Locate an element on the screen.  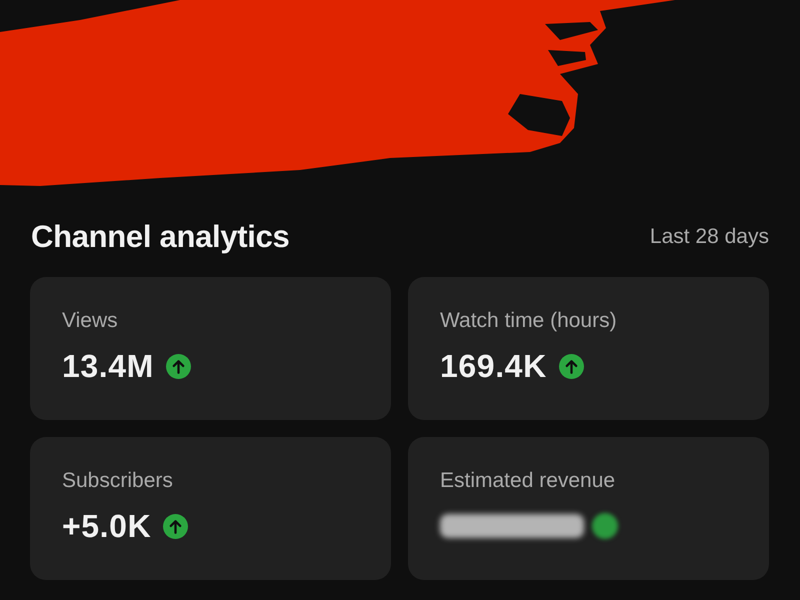
metric-card: Watch time (hours) 169.4K is located at coordinates (588, 348).